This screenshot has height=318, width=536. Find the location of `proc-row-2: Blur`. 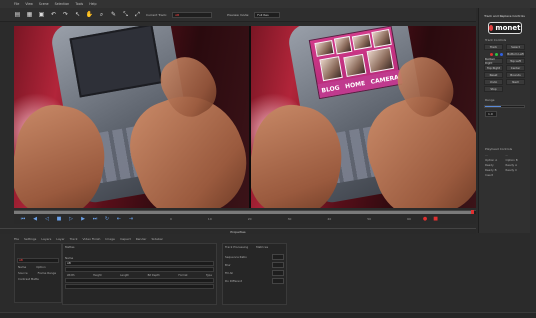

proc-row-2: Blur is located at coordinates (254, 264).